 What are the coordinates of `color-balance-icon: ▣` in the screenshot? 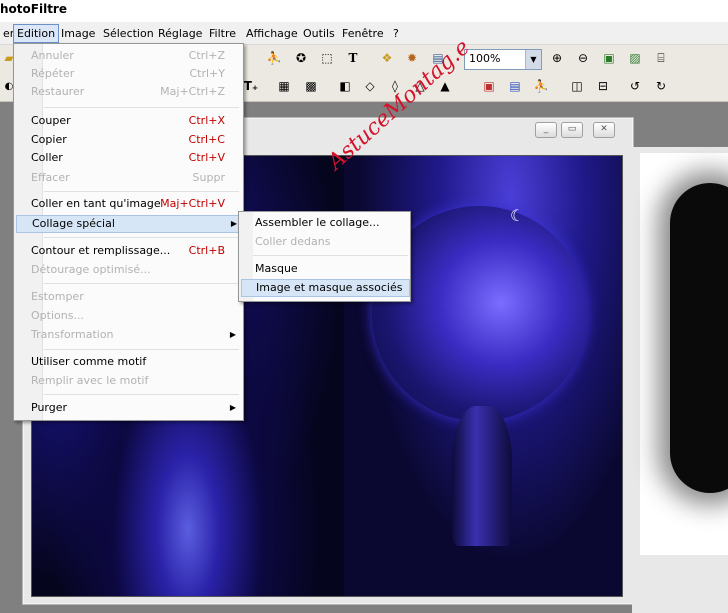 It's located at (489, 86).